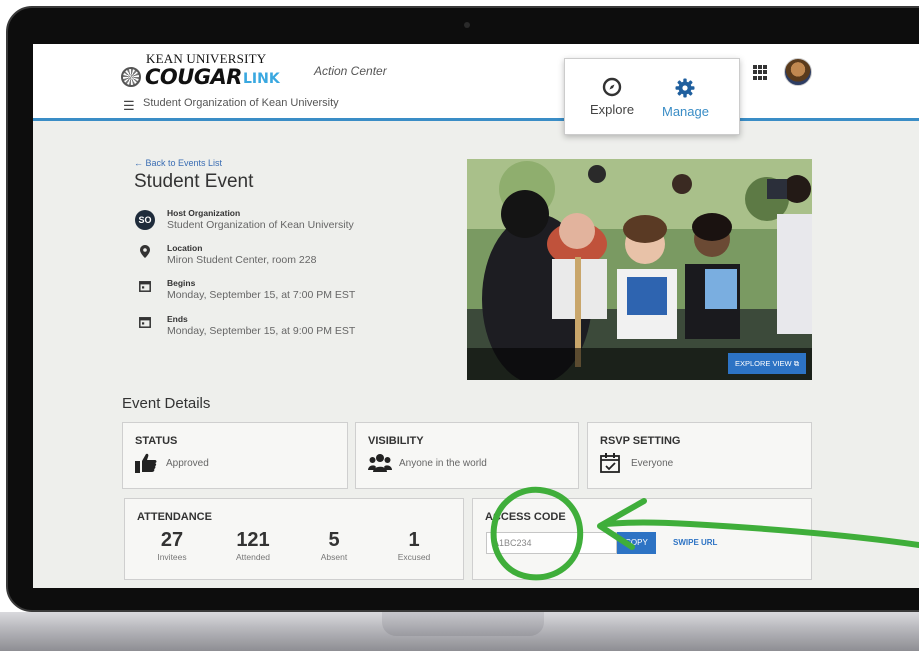  What do you see at coordinates (131, 77) in the screenshot?
I see `university-seal-icon` at bounding box center [131, 77].